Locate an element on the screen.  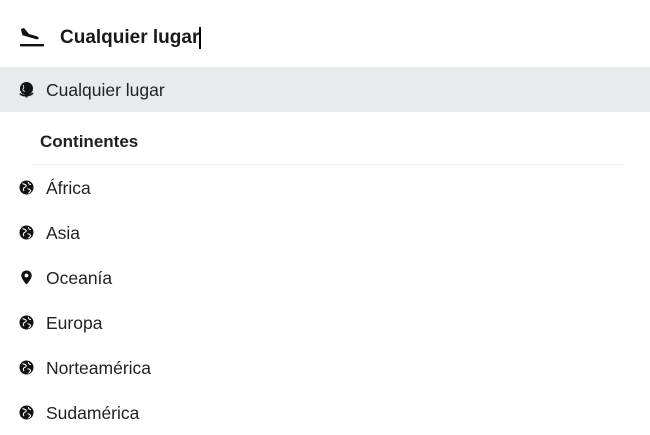
list-item-label: Oceanía is located at coordinates (79, 278).